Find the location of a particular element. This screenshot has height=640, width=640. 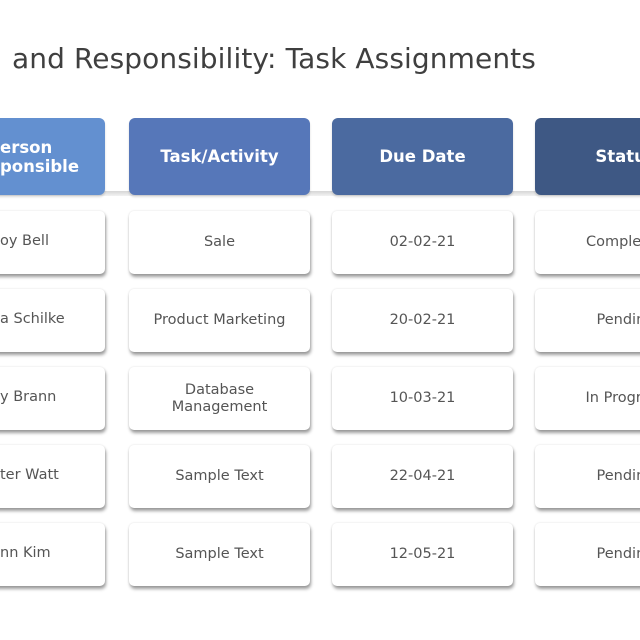

header-status: Status is located at coordinates (587, 156).